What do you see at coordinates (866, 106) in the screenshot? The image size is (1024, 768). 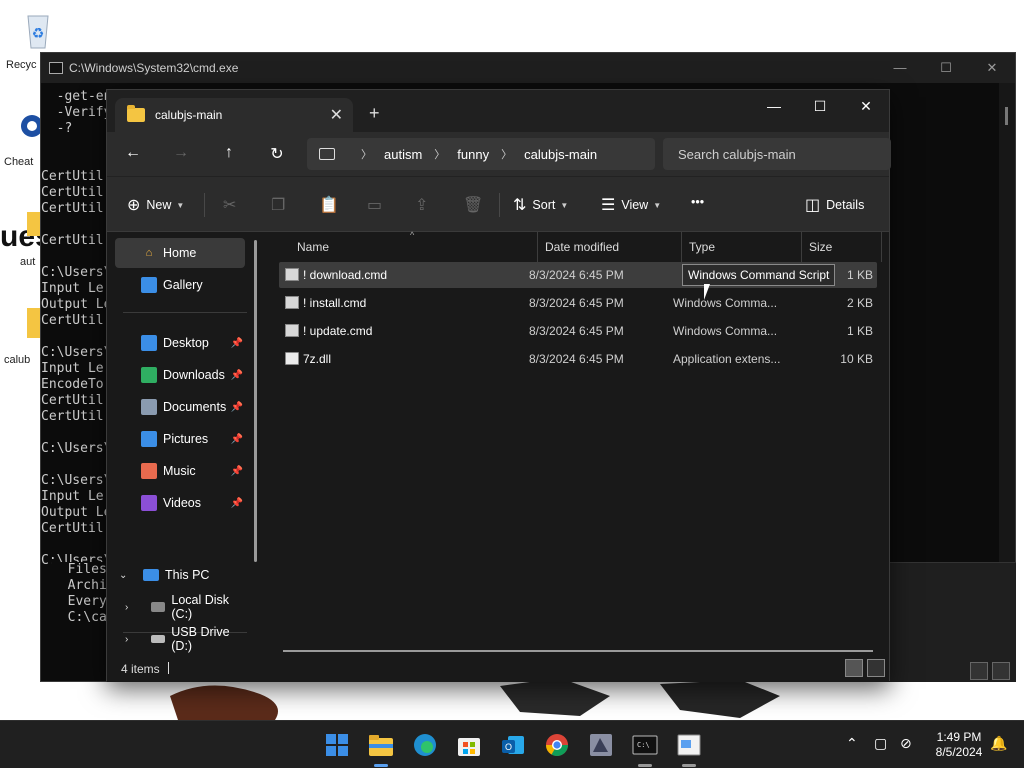 I see `close-button: ✕` at bounding box center [866, 106].